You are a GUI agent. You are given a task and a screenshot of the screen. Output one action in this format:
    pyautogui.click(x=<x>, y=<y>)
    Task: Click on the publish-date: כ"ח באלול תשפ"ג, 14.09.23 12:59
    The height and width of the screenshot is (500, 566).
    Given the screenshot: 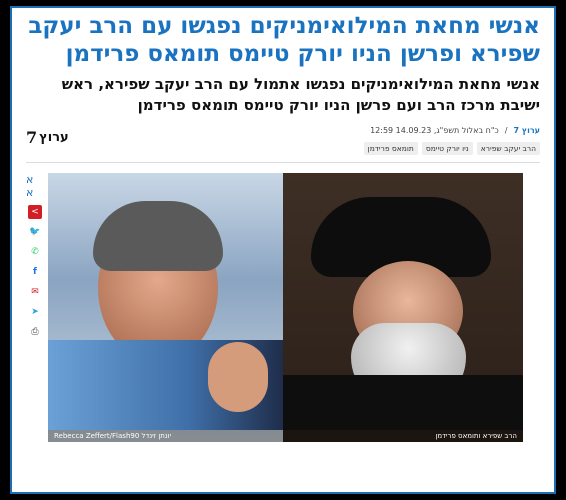 What is the action you would take?
    pyautogui.click(x=434, y=130)
    